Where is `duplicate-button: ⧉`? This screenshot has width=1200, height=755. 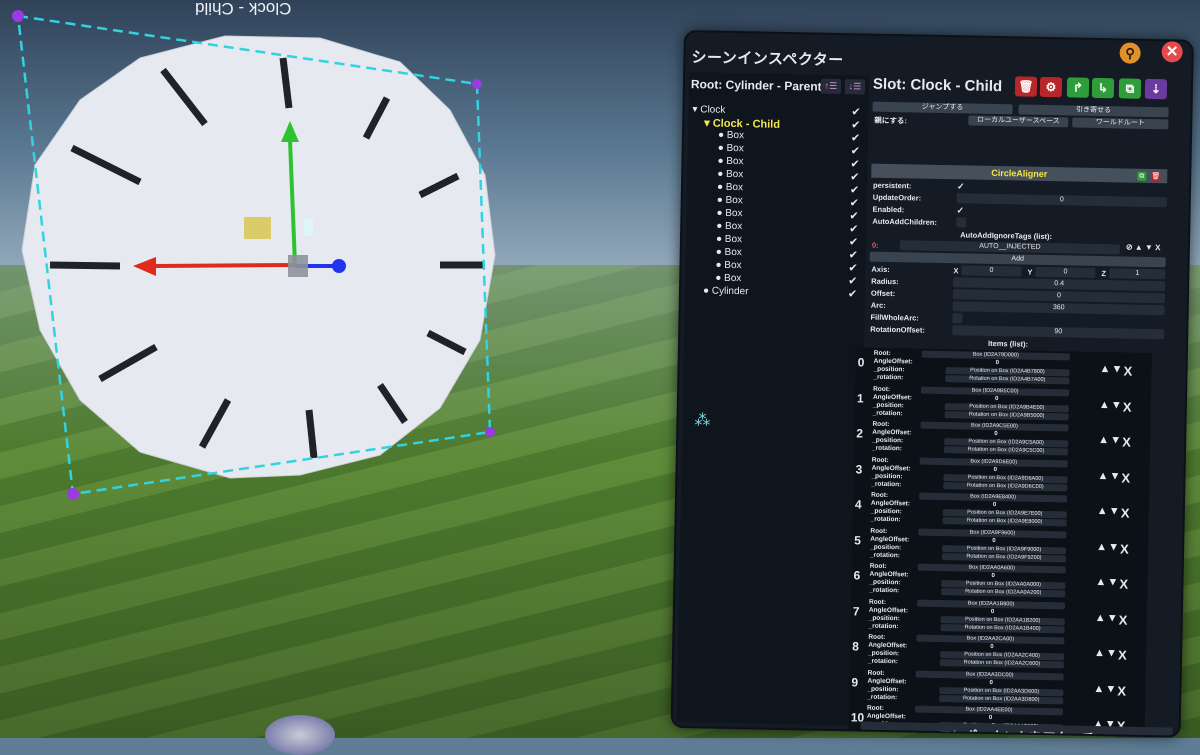 duplicate-button: ⧉ is located at coordinates (1130, 88).